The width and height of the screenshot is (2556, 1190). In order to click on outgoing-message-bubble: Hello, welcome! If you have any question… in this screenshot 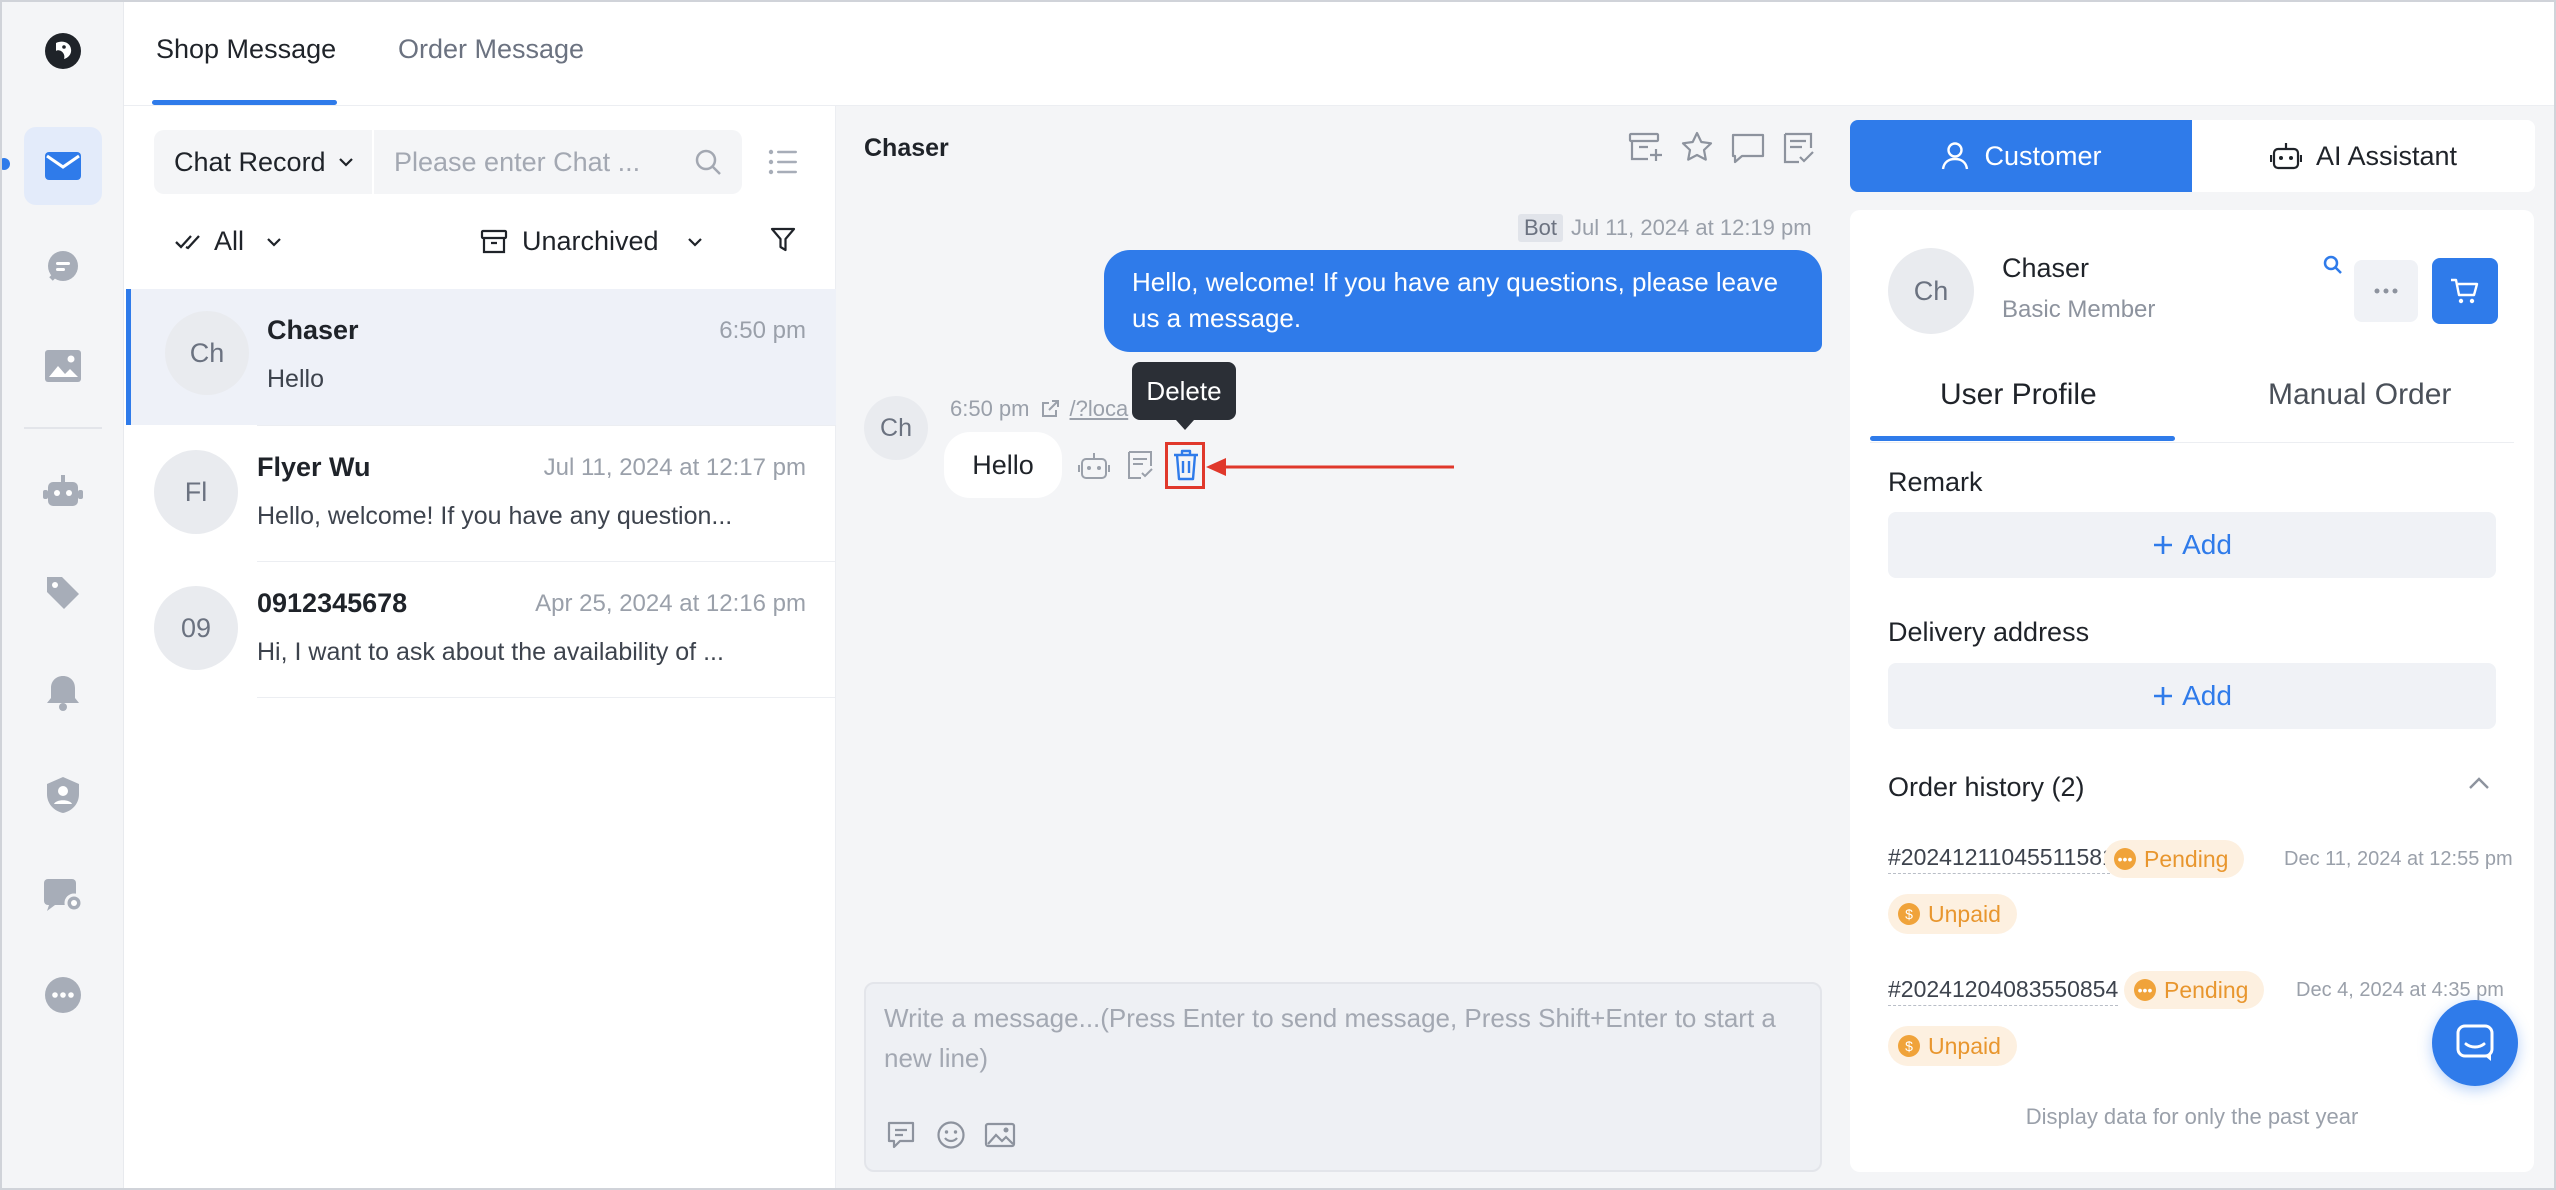, I will do `click(1463, 301)`.